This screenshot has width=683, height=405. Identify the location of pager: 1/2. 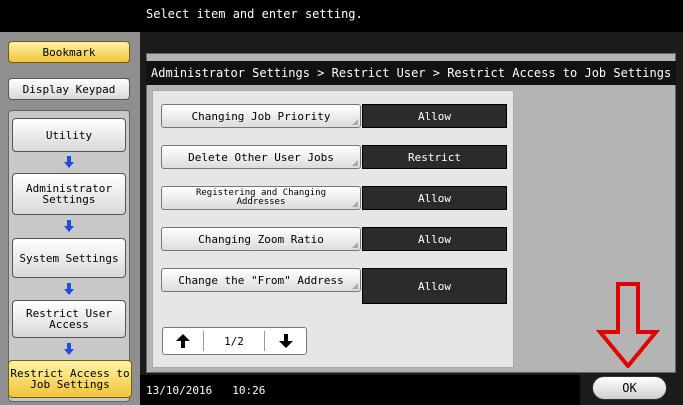
(234, 341).